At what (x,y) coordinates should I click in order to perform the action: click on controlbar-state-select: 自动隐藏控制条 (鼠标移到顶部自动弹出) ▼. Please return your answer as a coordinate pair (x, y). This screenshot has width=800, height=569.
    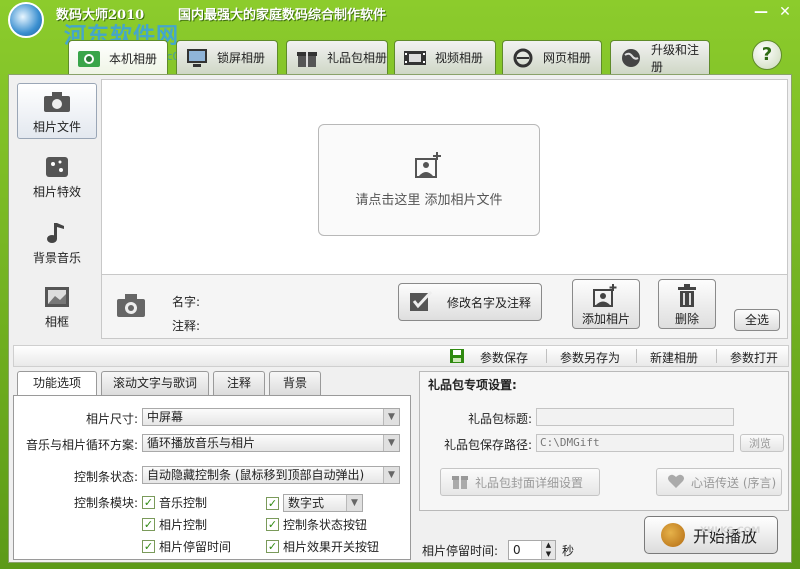
    Looking at the image, I should click on (271, 475).